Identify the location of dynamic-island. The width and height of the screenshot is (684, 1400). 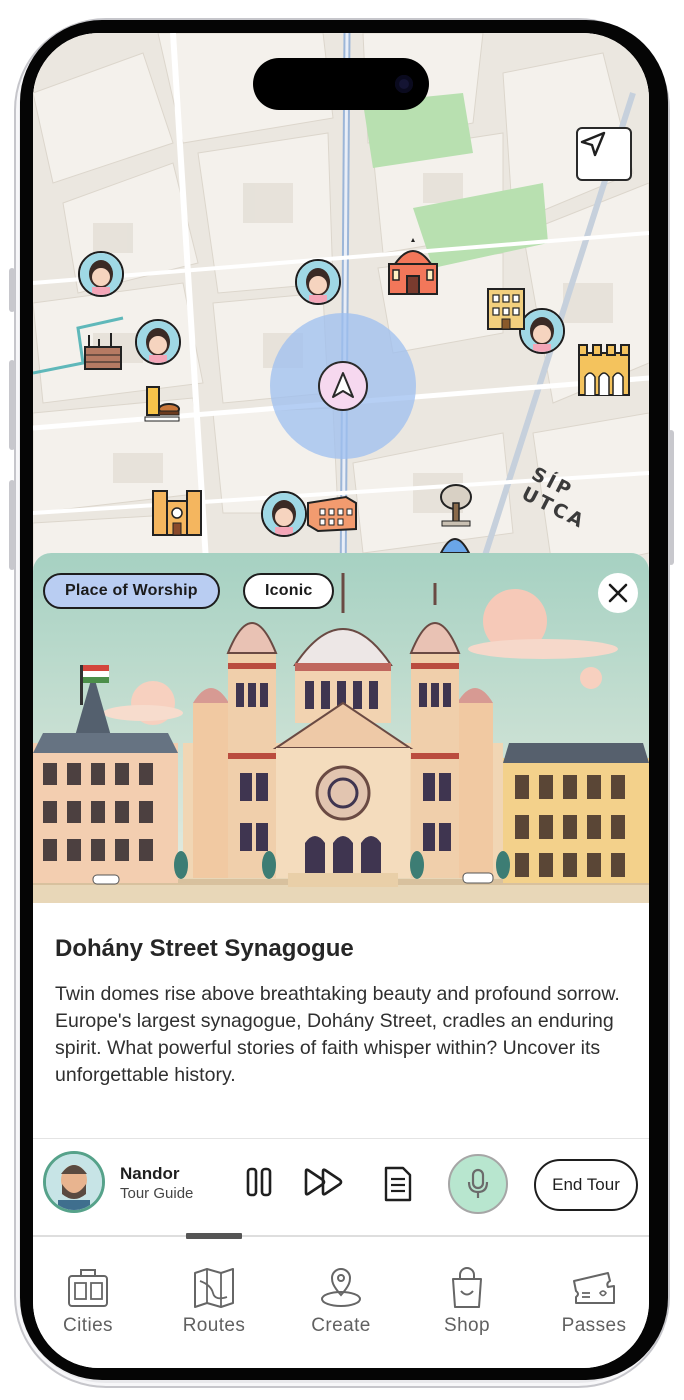
(341, 84).